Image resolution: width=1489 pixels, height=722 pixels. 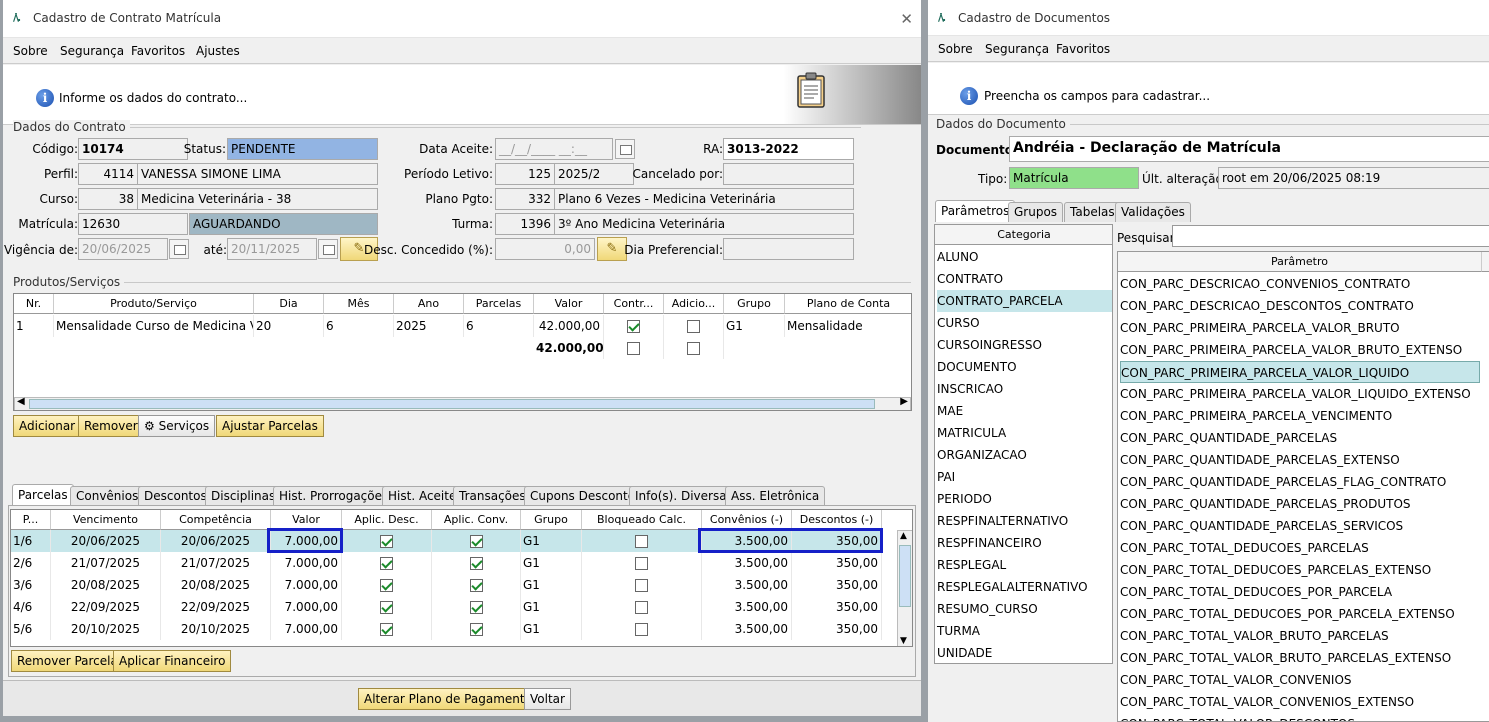 I want to click on list-item: CURSO, so click(x=1024, y=323).